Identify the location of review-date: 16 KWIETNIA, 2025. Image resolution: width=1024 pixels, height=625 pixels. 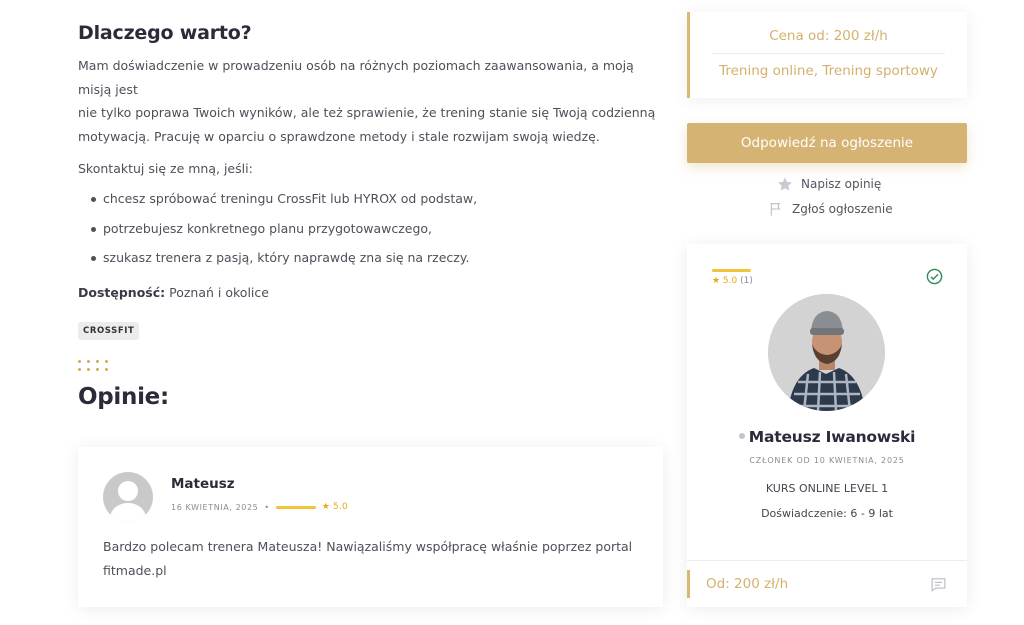
(215, 507).